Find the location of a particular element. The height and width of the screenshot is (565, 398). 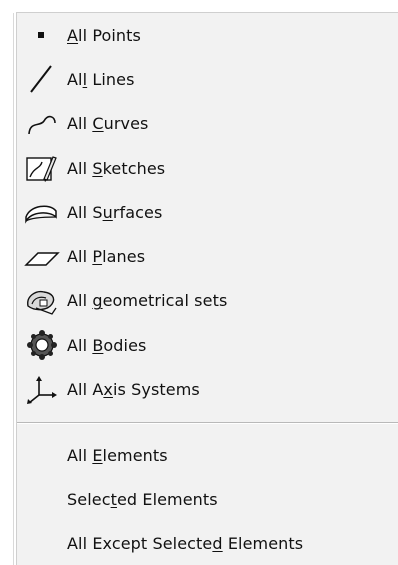

surface-icon is located at coordinates (42, 212).